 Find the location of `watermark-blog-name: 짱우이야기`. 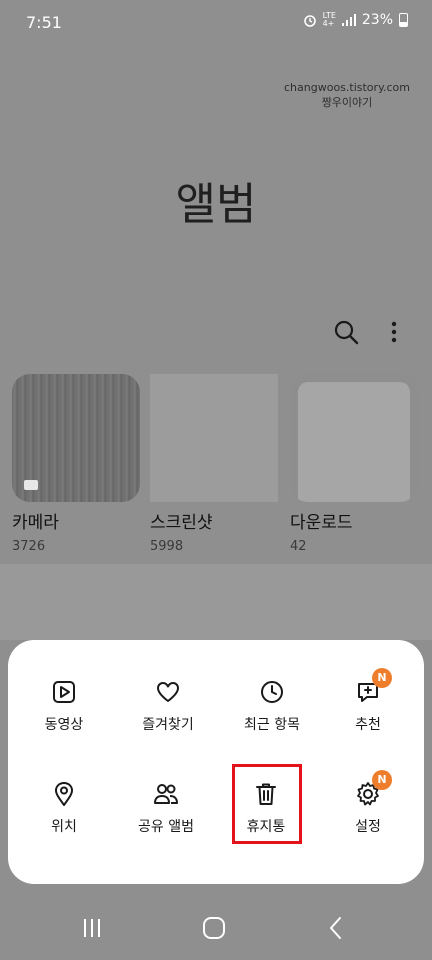

watermark-blog-name: 짱우이야기 is located at coordinates (347, 102).